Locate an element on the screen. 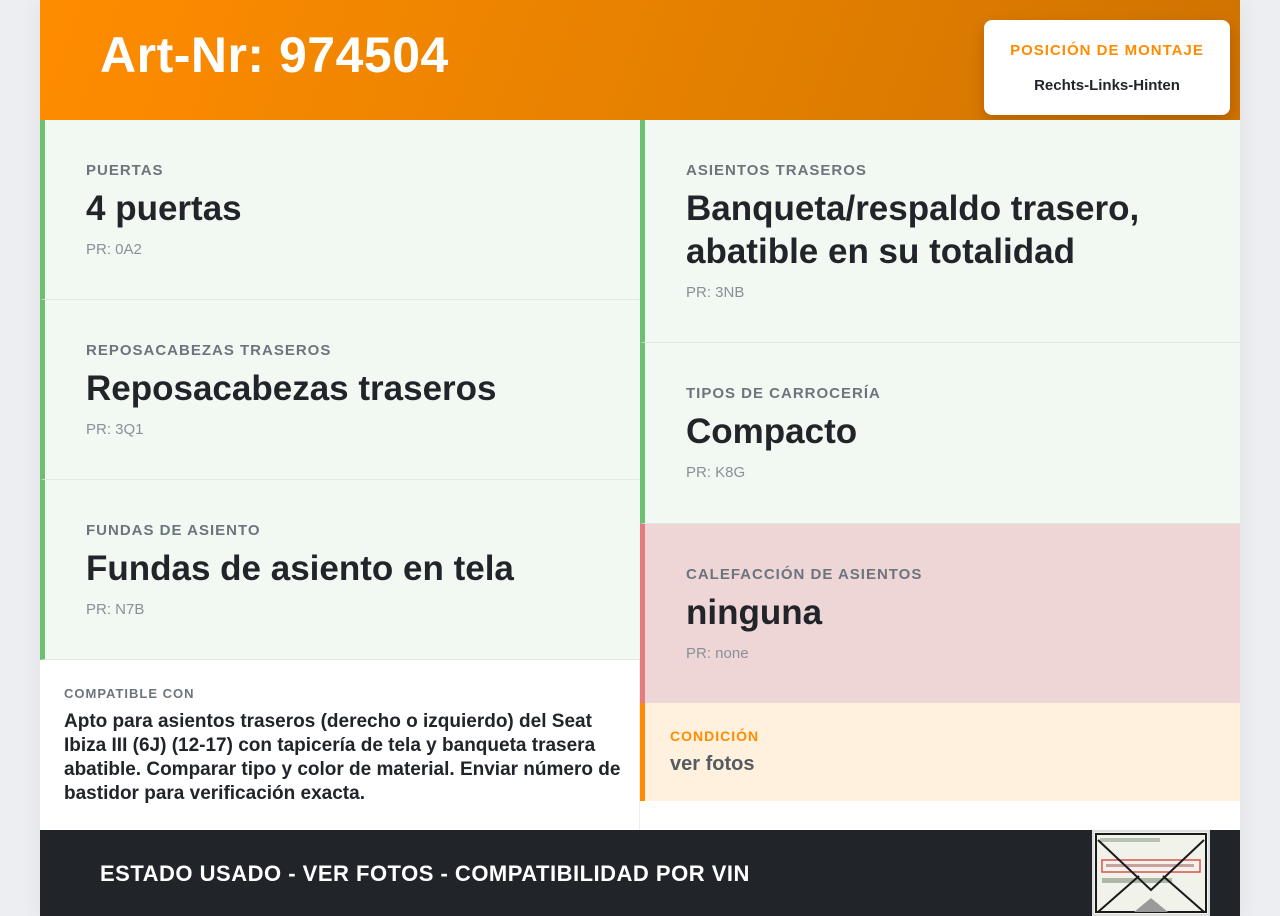 This screenshot has height=916, width=1280. feature-doors: PUERTAS 4 puertas PR: 0A2 is located at coordinates (340, 210).